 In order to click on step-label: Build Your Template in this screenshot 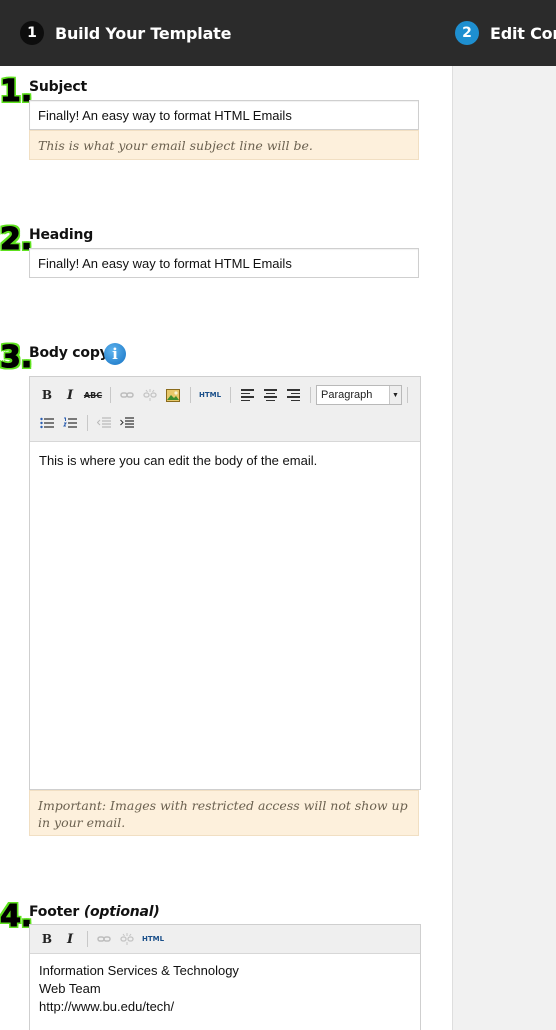, I will do `click(143, 33)`.